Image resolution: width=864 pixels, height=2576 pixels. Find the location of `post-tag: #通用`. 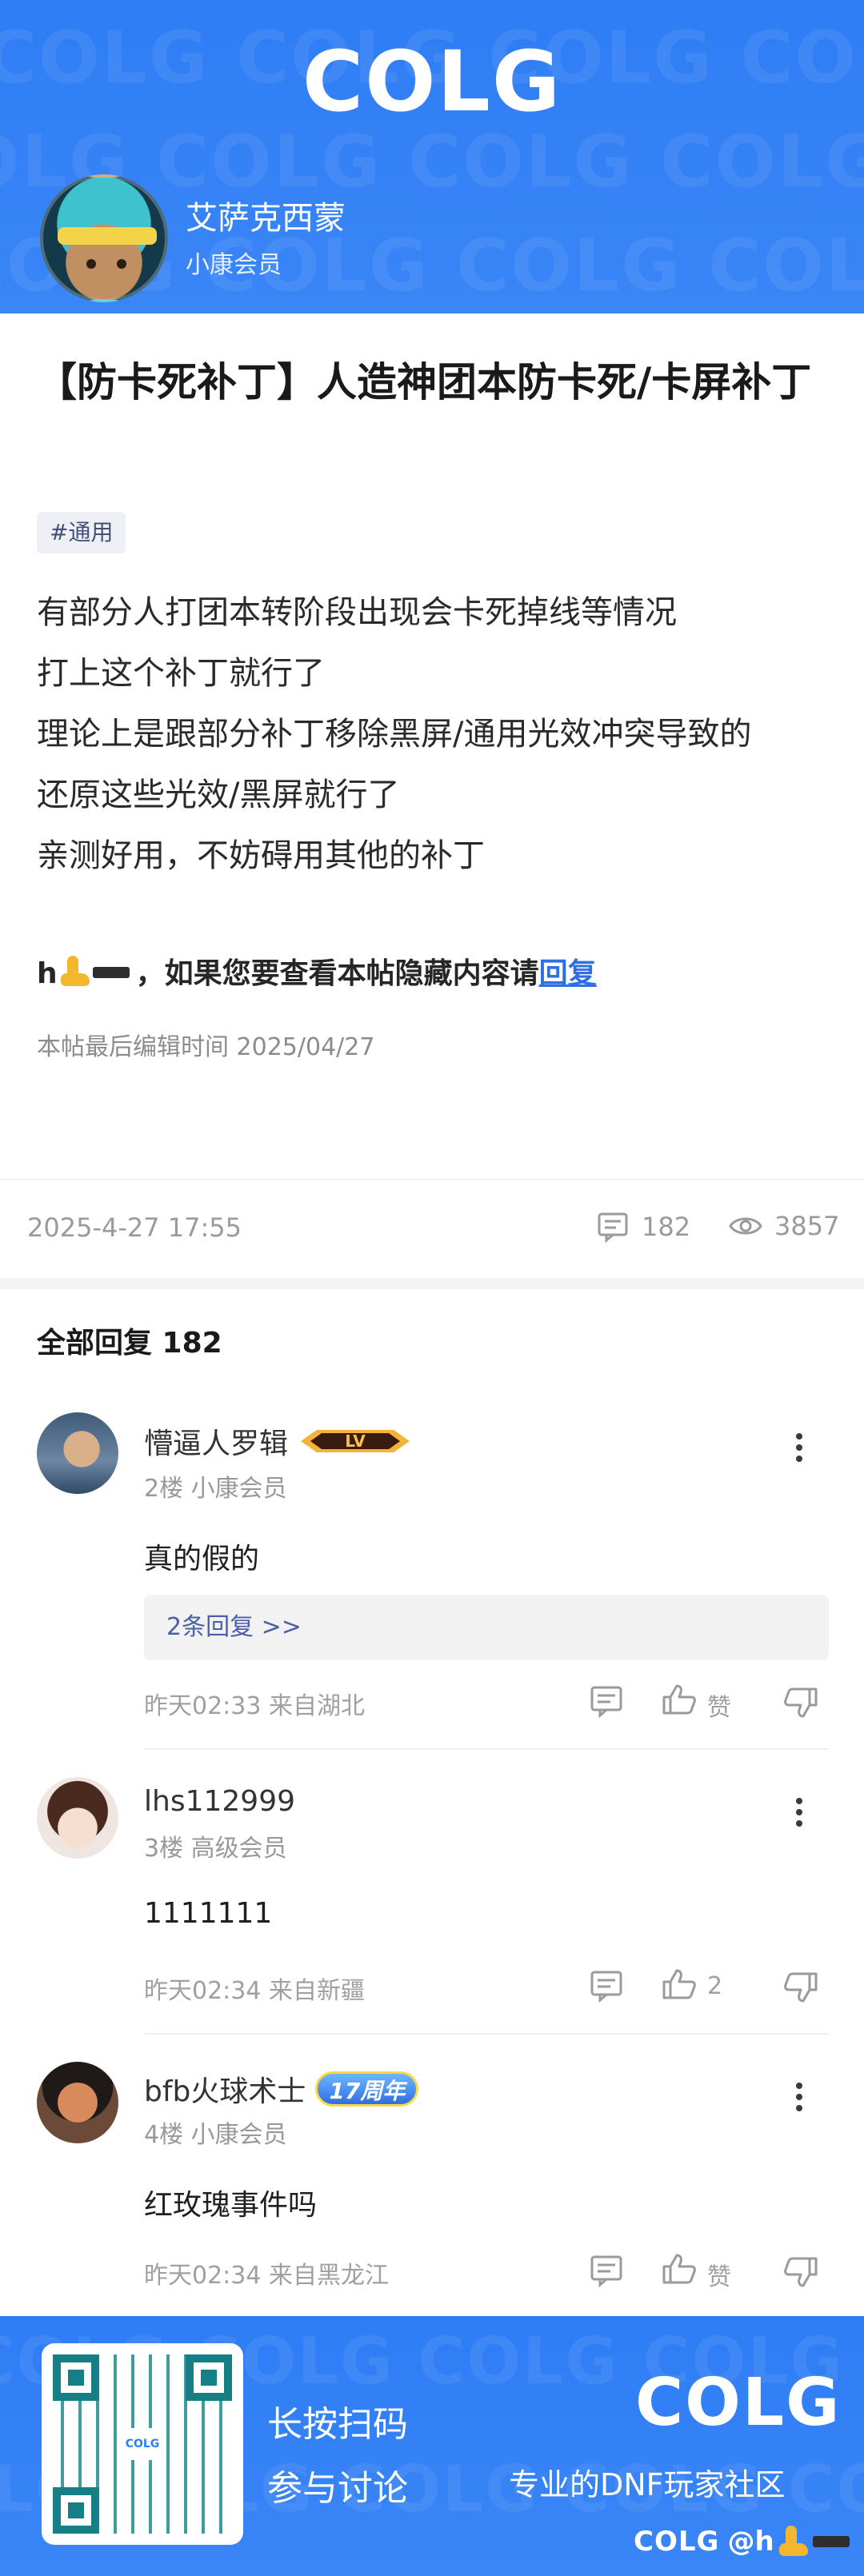

post-tag: #通用 is located at coordinates (81, 532).